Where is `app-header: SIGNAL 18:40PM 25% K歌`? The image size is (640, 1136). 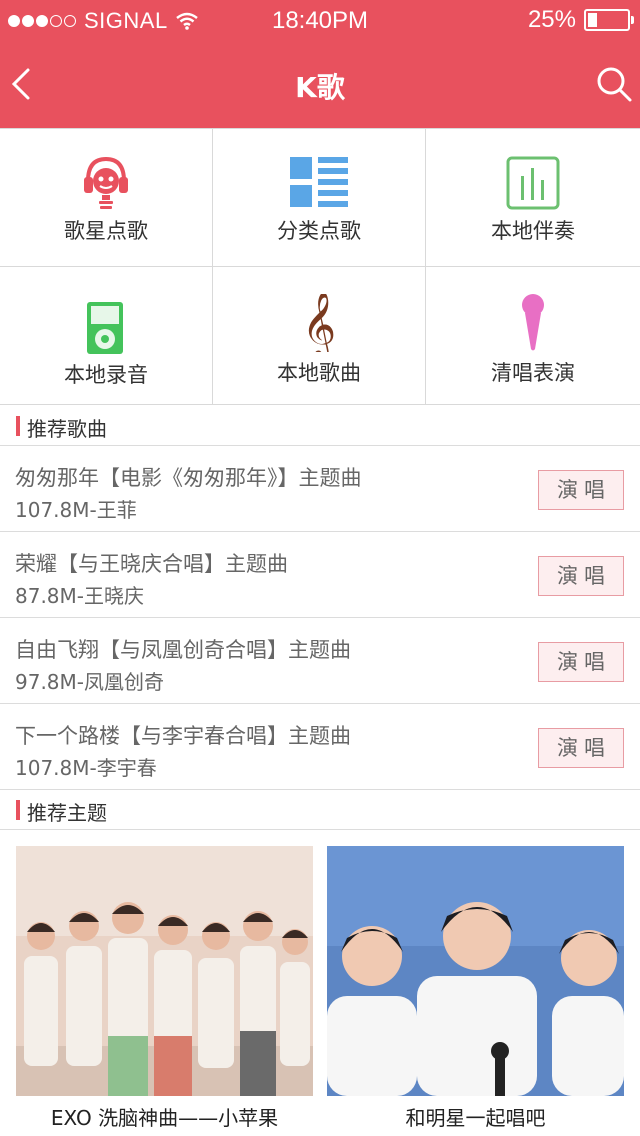 app-header: SIGNAL 18:40PM 25% K歌 is located at coordinates (320, 64).